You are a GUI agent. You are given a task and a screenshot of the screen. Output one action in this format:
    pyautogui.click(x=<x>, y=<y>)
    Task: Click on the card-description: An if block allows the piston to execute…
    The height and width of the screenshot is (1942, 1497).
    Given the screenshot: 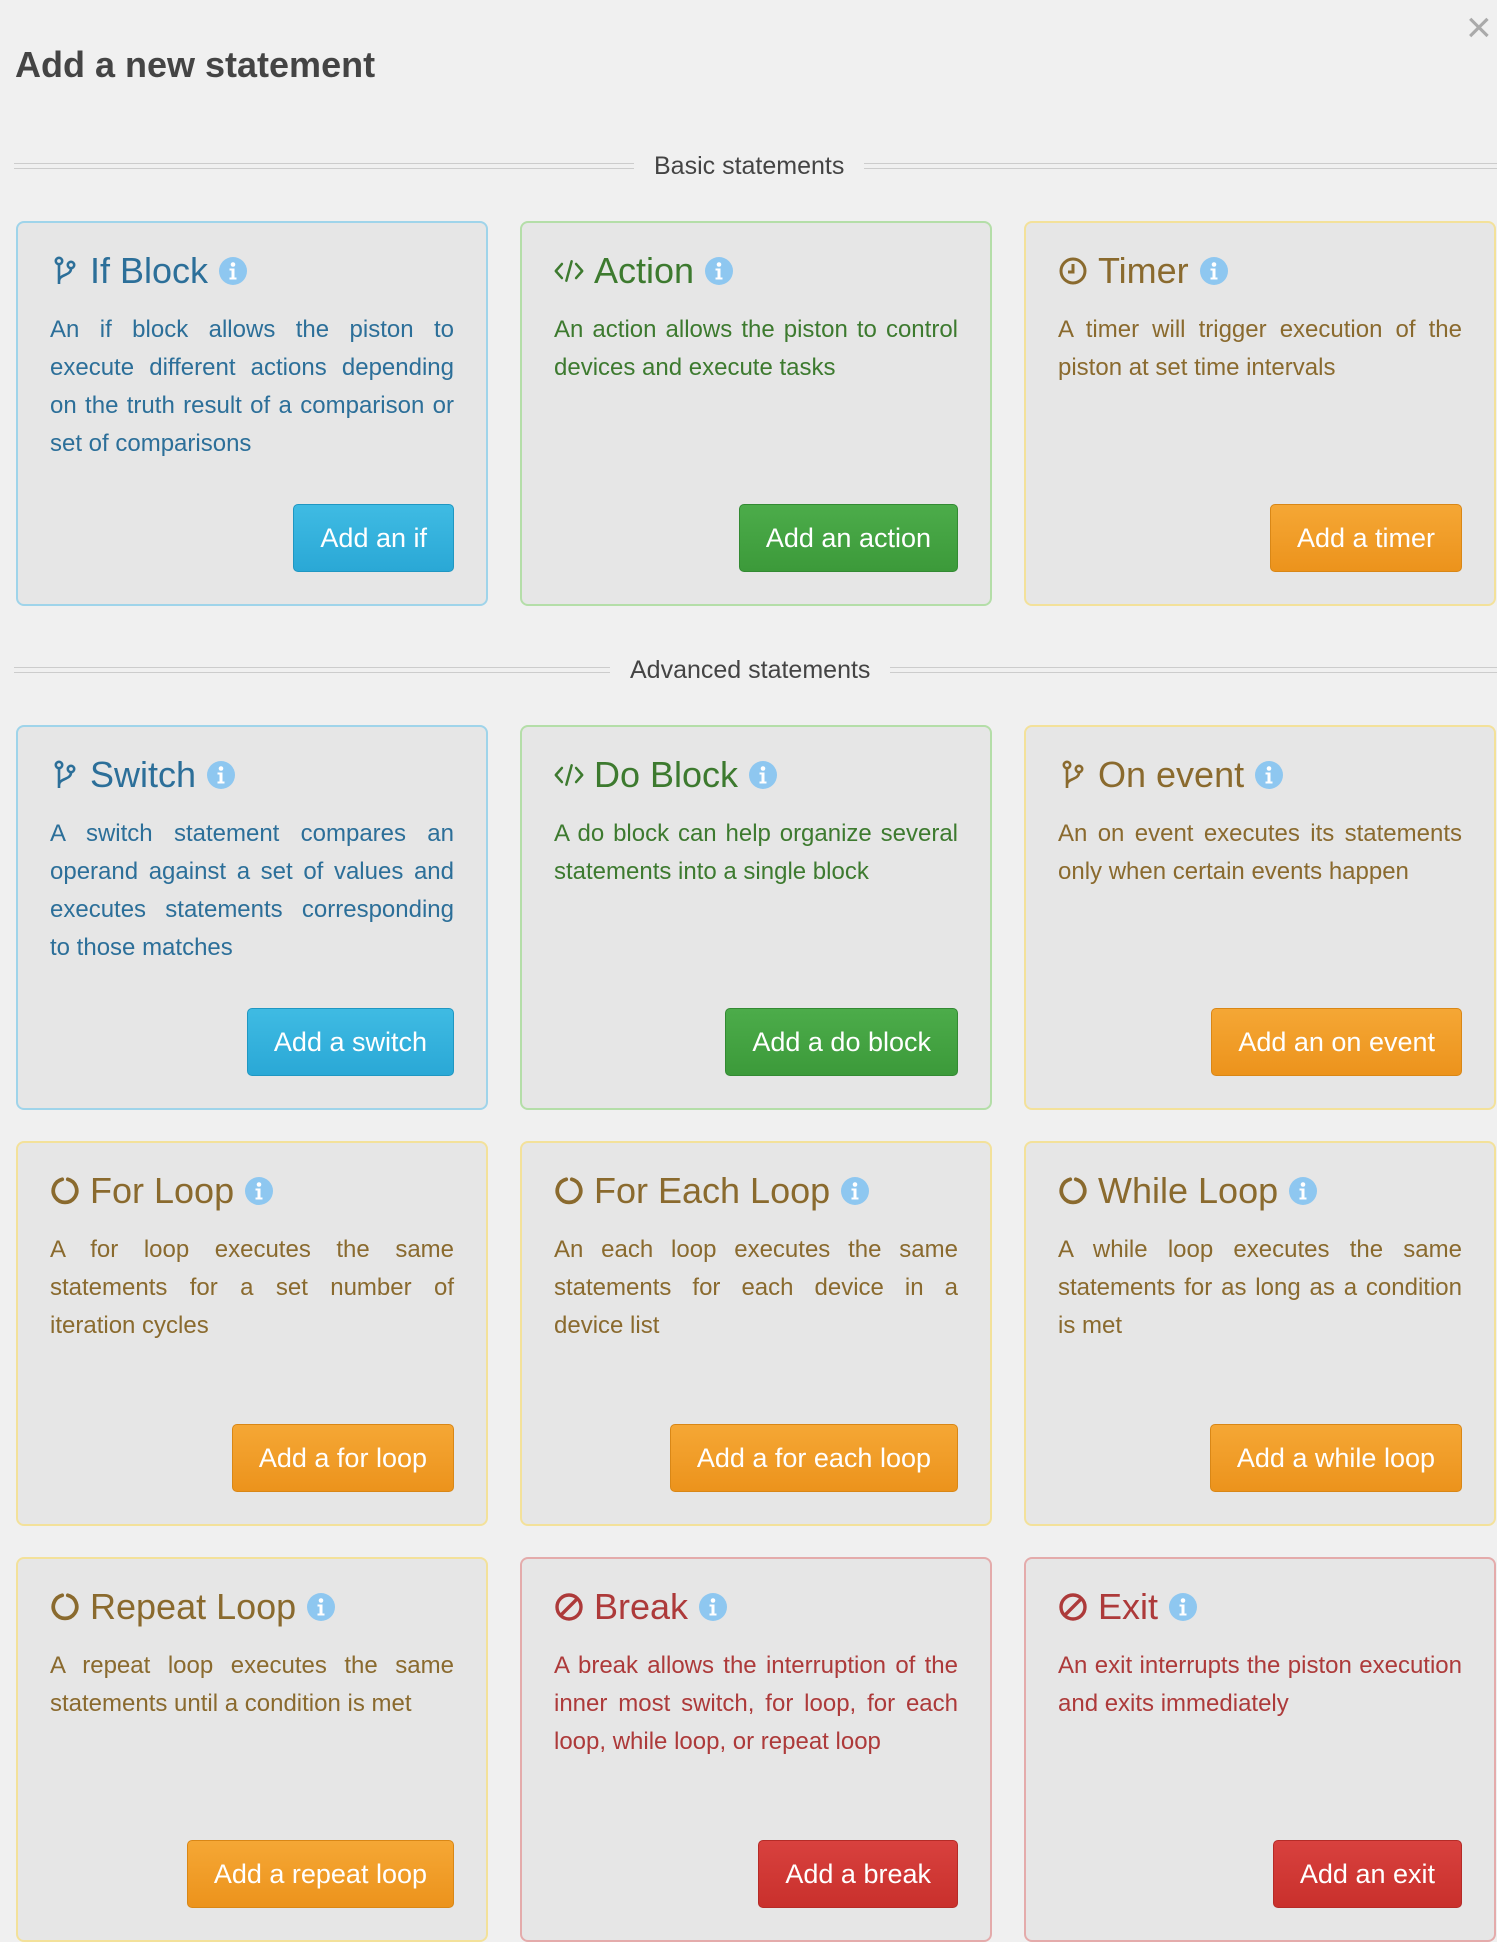 What is the action you would take?
    pyautogui.click(x=252, y=386)
    